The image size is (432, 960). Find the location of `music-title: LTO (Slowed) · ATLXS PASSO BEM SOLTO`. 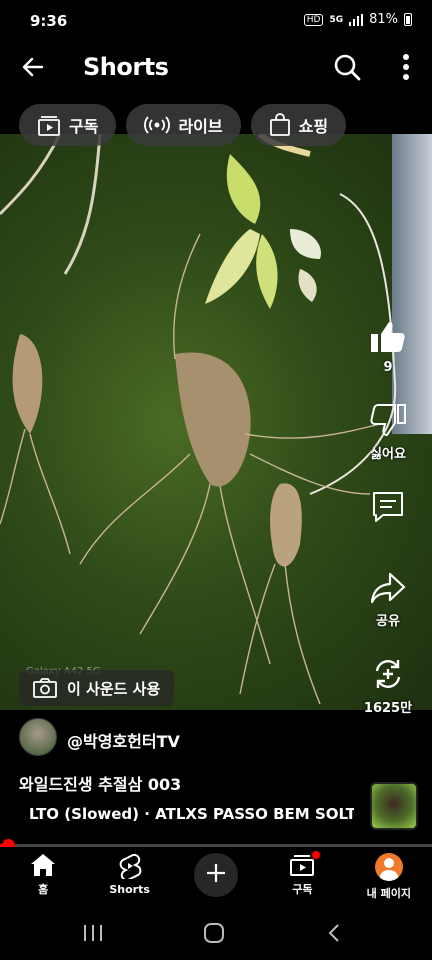

music-title: LTO (Slowed) · ATLXS PASSO BEM SOLTO is located at coordinates (191, 814).